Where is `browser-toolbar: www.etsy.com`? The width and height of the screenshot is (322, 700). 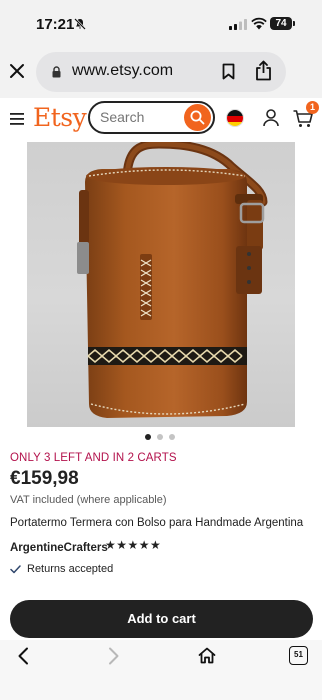 browser-toolbar: www.etsy.com is located at coordinates (161, 72).